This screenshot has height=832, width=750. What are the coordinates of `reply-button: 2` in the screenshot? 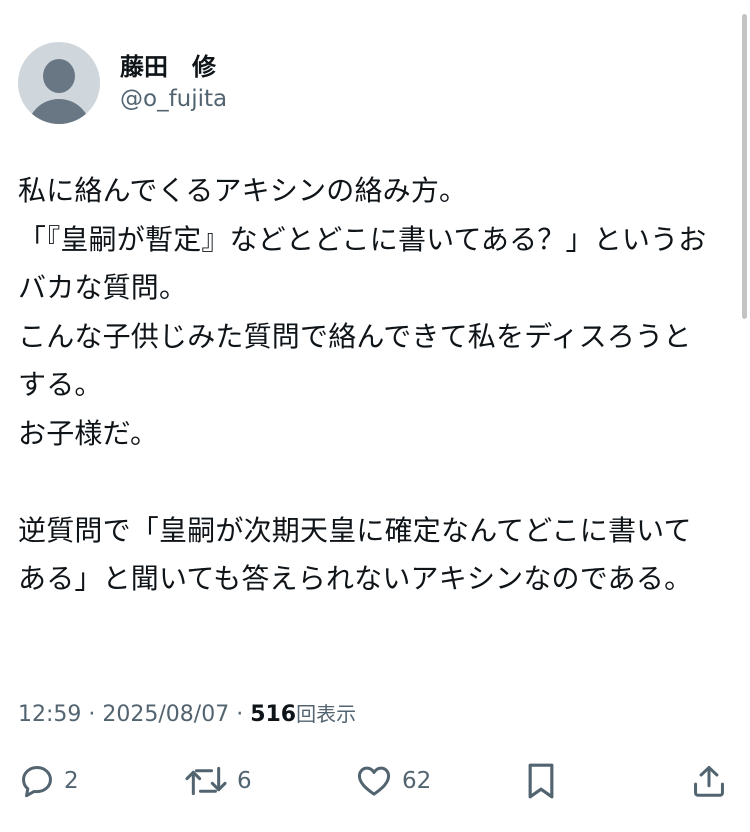 It's located at (48, 781).